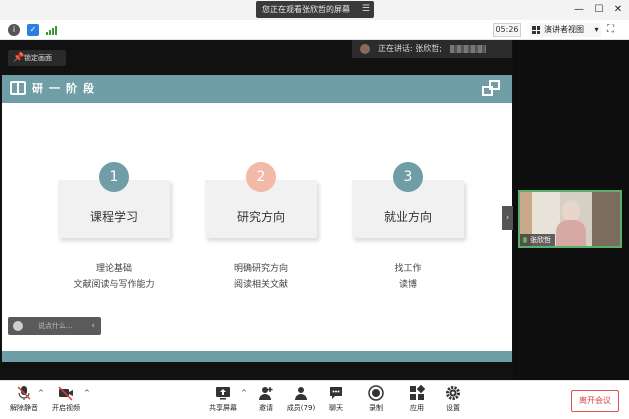 This screenshot has width=629, height=419. I want to click on participant-name: 张欣哲, so click(540, 240).